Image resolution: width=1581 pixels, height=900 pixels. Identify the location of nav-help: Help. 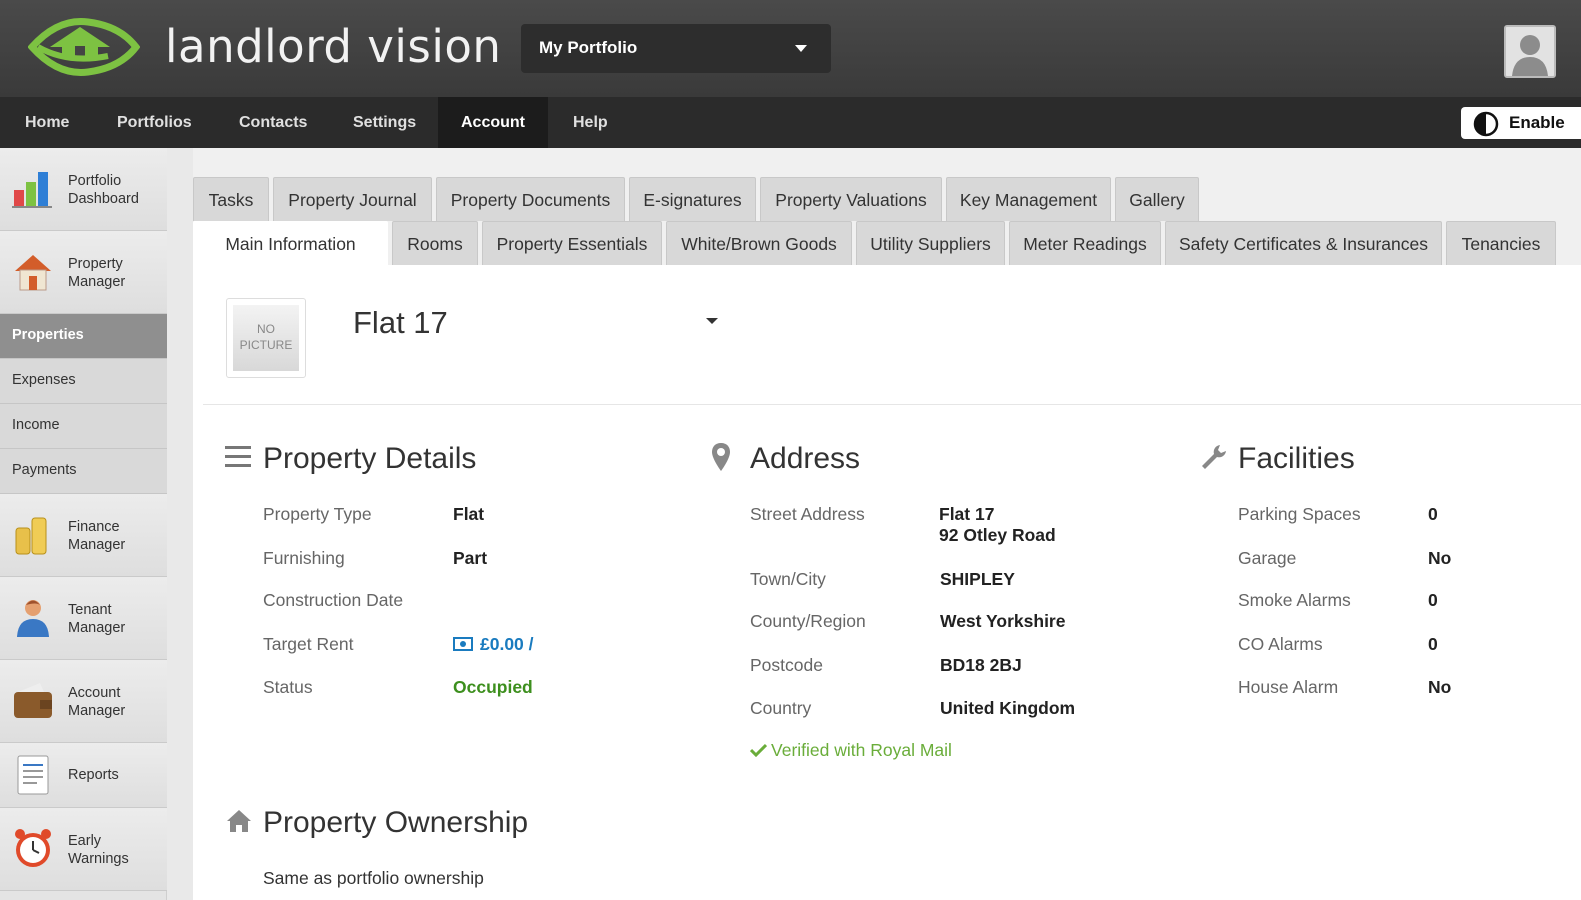
(590, 122).